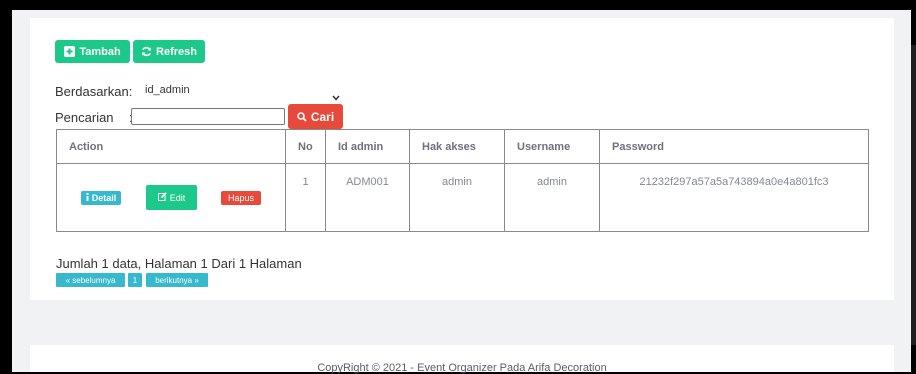  I want to click on search-label: Pencarian, so click(84, 117).